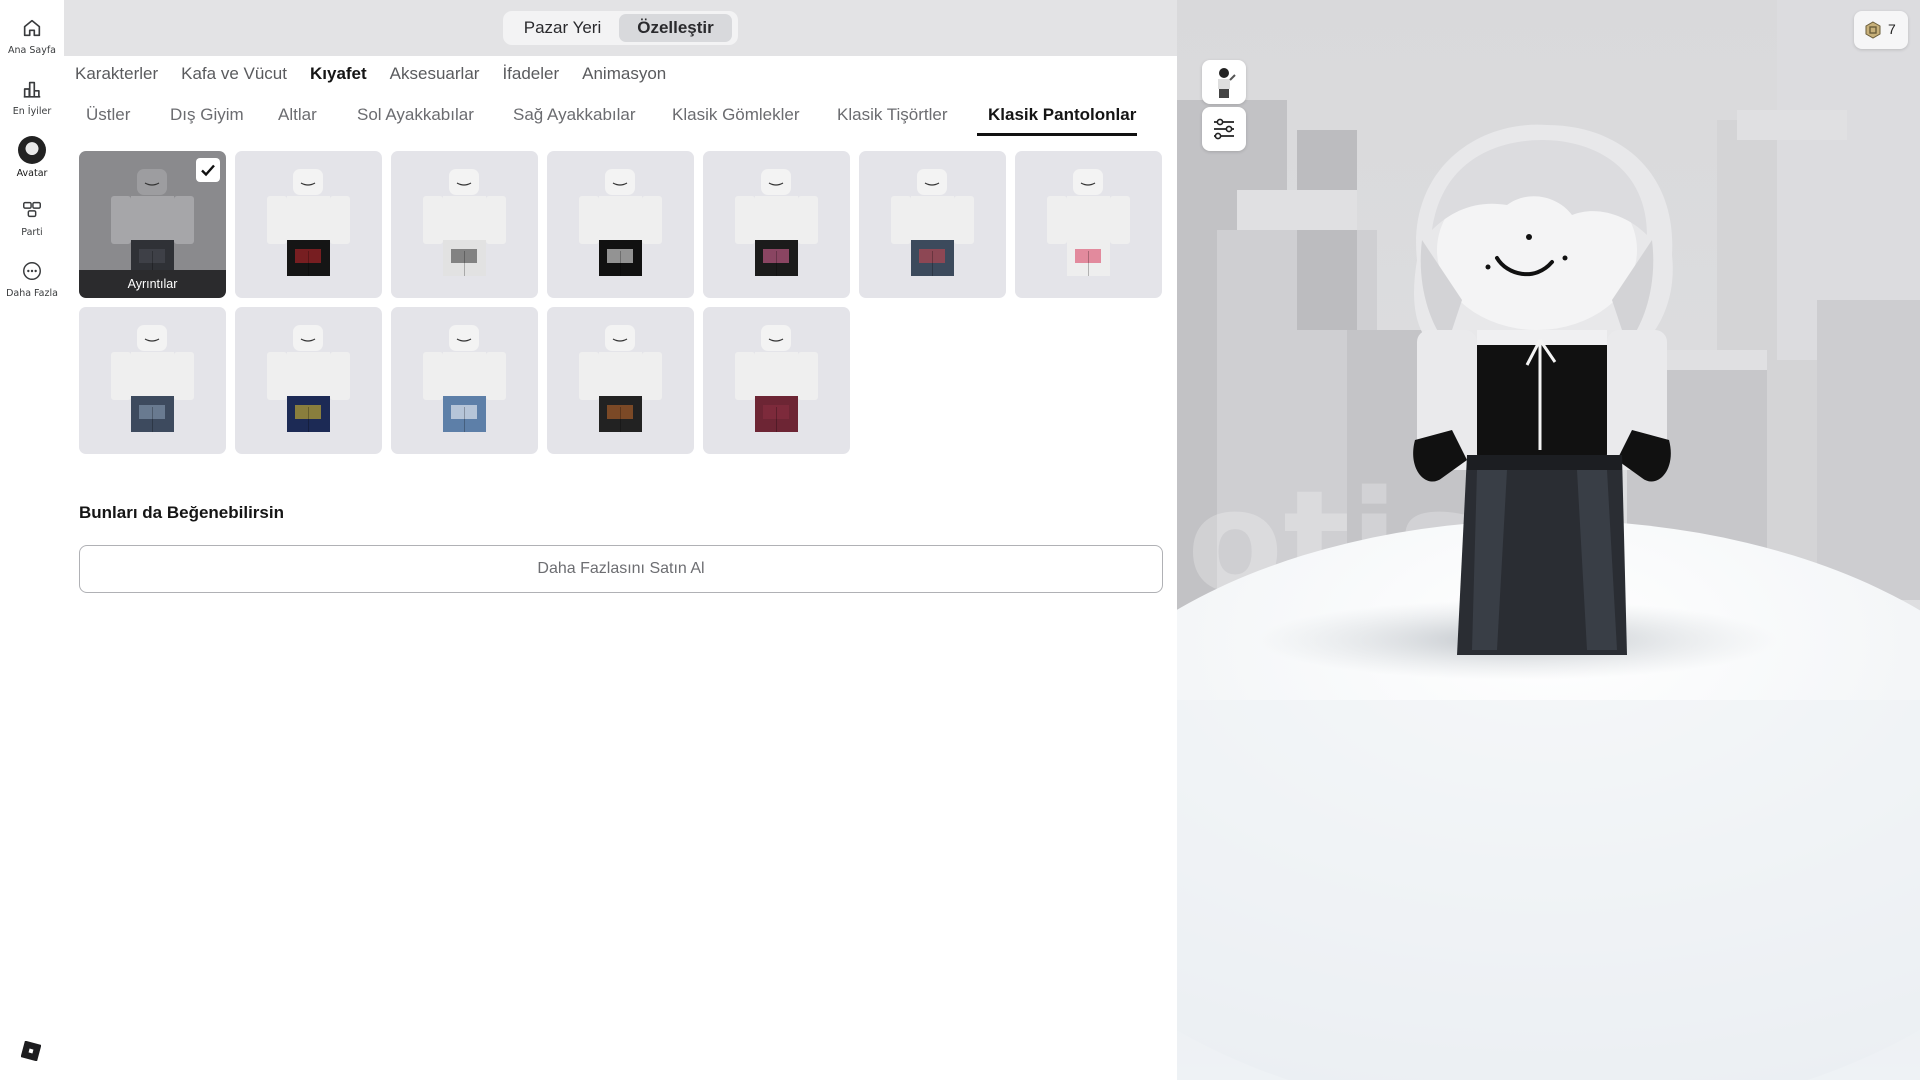 This screenshot has height=1080, width=1920. I want to click on sliders-icon, so click(1224, 129).